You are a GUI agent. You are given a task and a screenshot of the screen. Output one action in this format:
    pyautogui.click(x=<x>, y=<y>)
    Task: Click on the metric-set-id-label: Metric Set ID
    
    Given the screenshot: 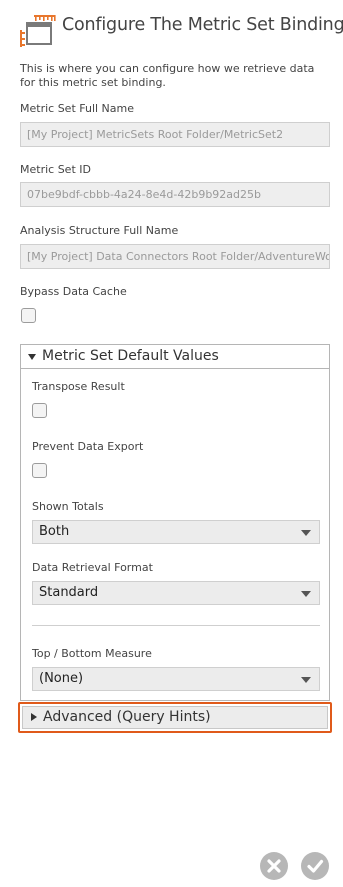 What is the action you would take?
    pyautogui.click(x=55, y=169)
    